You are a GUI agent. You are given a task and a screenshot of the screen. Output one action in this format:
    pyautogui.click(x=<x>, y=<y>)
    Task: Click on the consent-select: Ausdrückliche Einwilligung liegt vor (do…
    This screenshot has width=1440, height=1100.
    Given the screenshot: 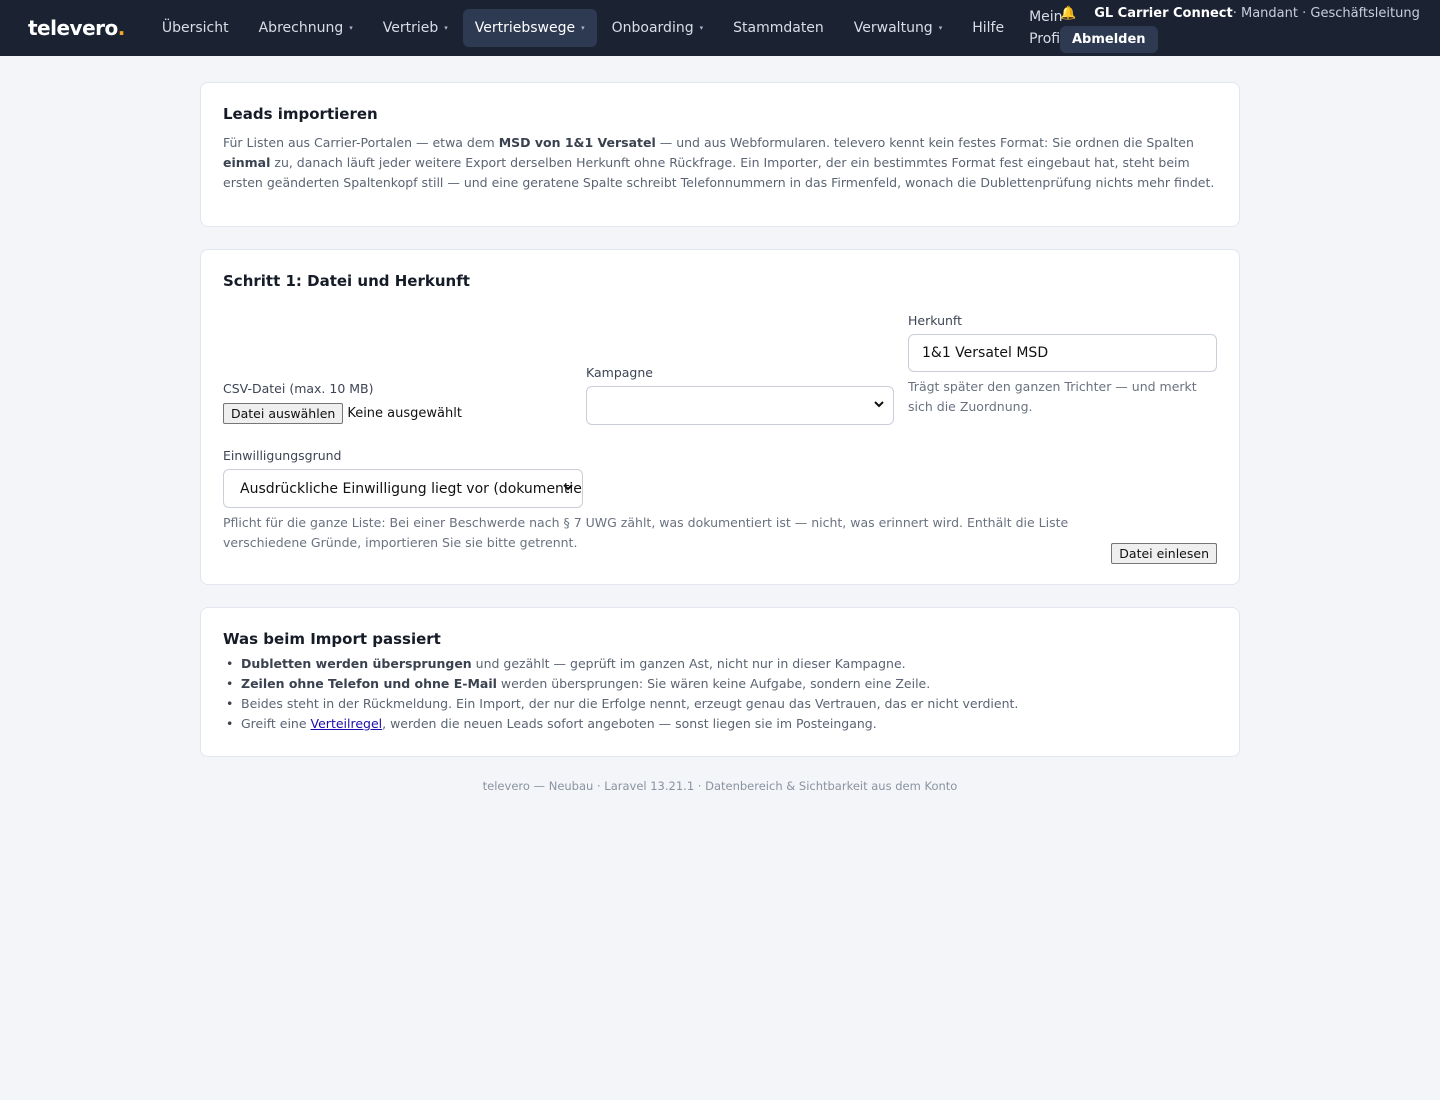 What is the action you would take?
    pyautogui.click(x=403, y=488)
    